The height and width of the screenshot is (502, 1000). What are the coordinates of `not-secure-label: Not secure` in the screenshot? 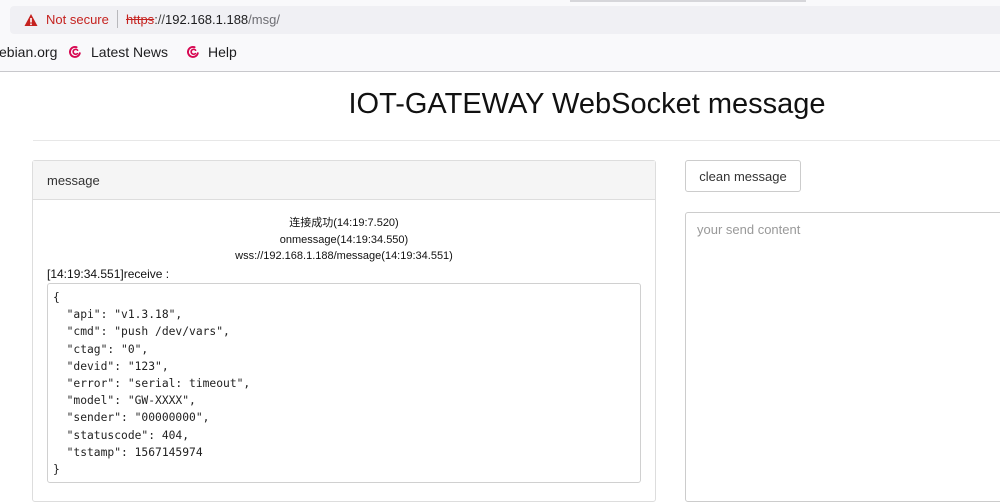 It's located at (77, 19).